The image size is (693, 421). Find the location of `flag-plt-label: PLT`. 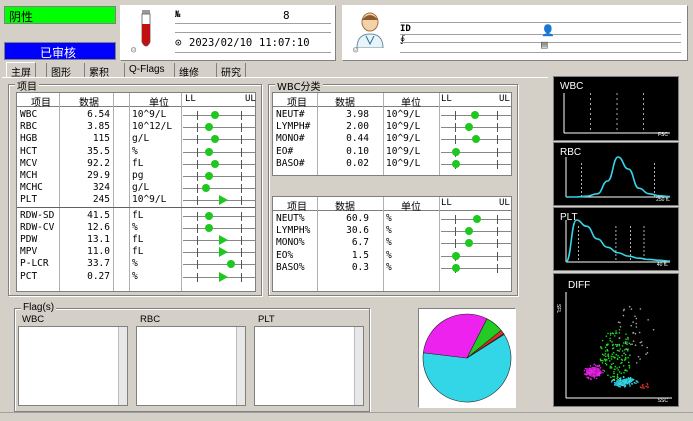

flag-plt-label: PLT is located at coordinates (266, 319).